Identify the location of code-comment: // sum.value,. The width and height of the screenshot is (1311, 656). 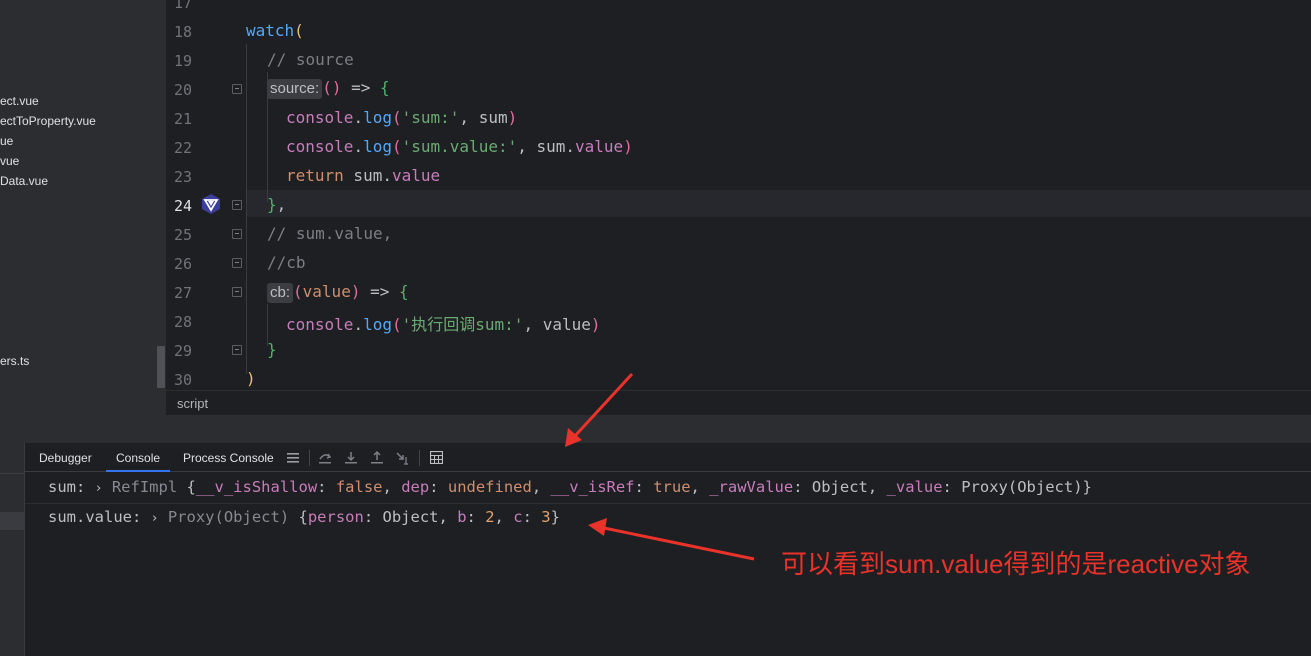
(330, 233).